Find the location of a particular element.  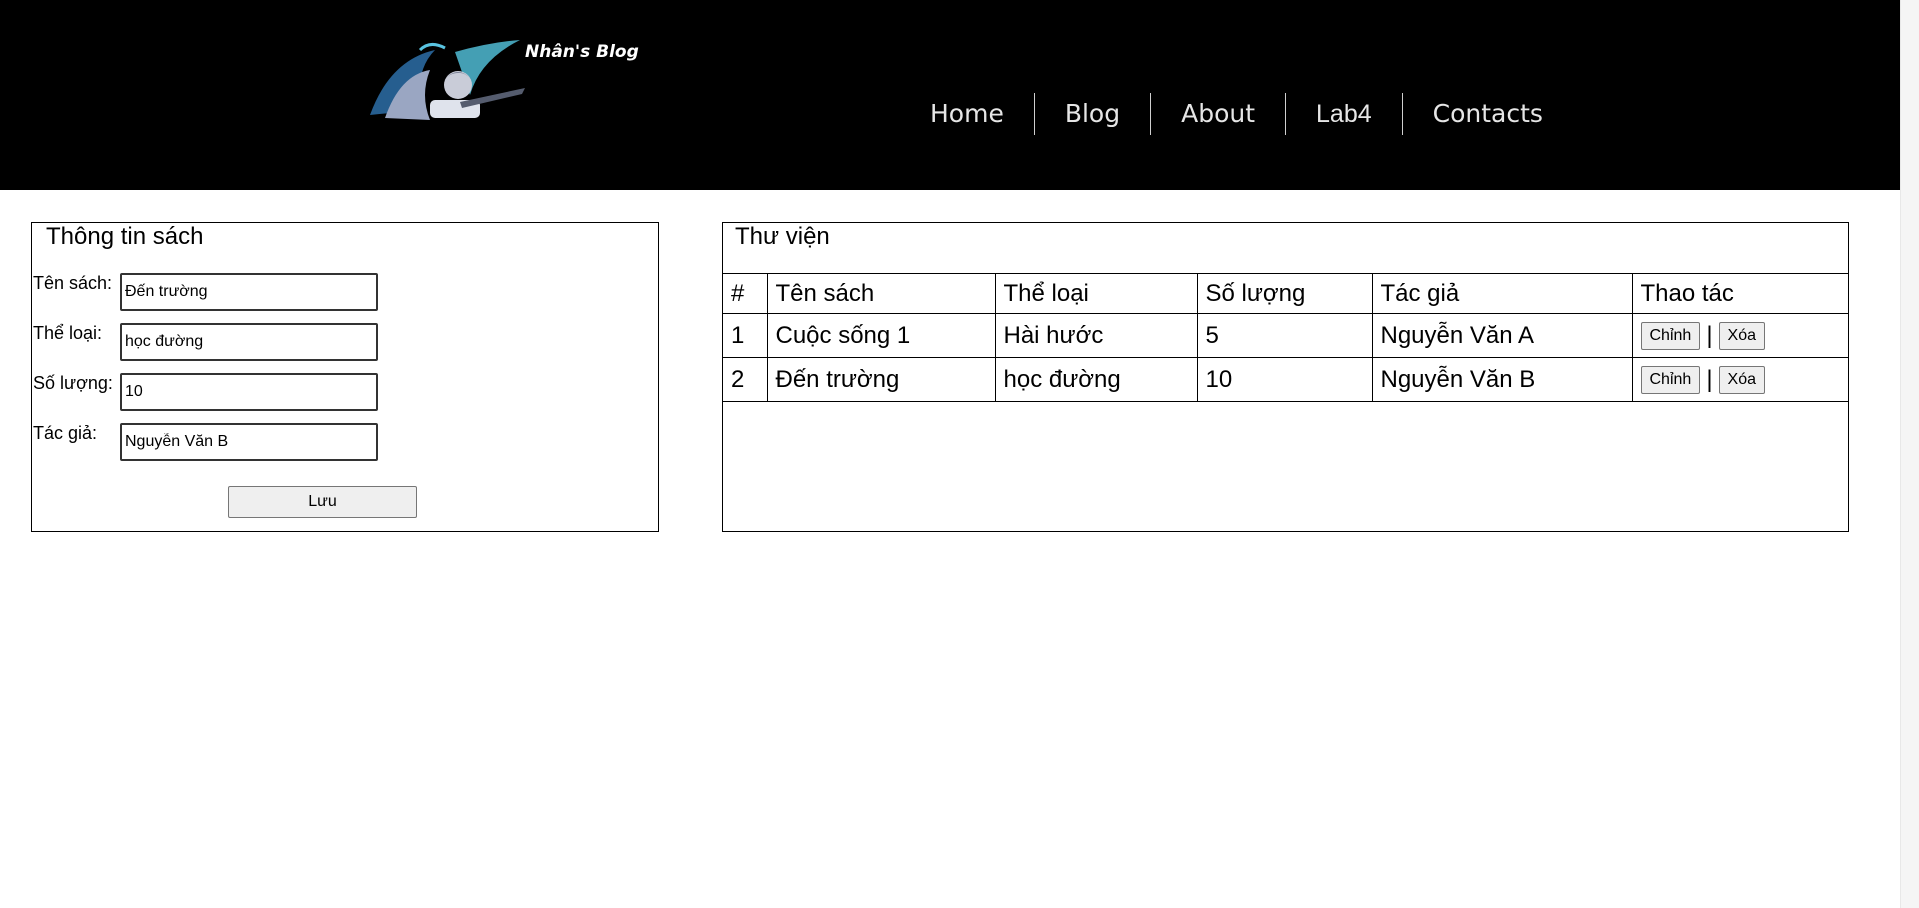

author-label: Tác giả: is located at coordinates (65, 433).